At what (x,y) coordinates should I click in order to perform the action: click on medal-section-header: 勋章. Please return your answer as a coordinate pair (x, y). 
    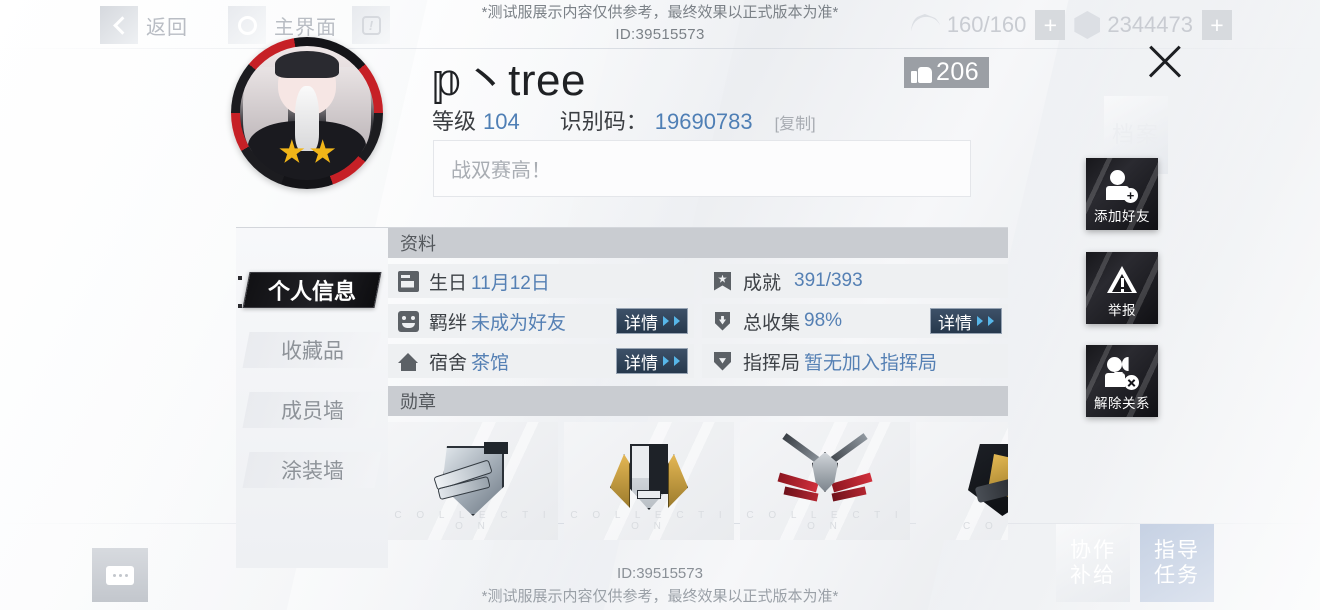
    Looking at the image, I should click on (698, 401).